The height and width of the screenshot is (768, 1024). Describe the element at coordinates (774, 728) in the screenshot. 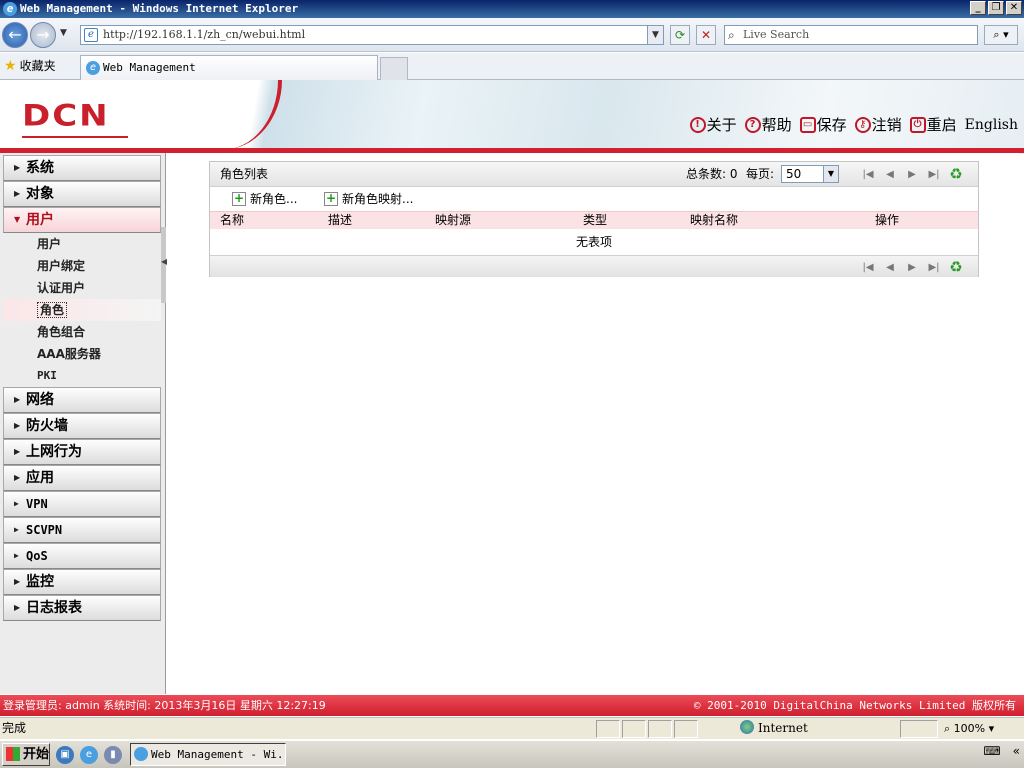

I see `security-zone: Internet` at that location.